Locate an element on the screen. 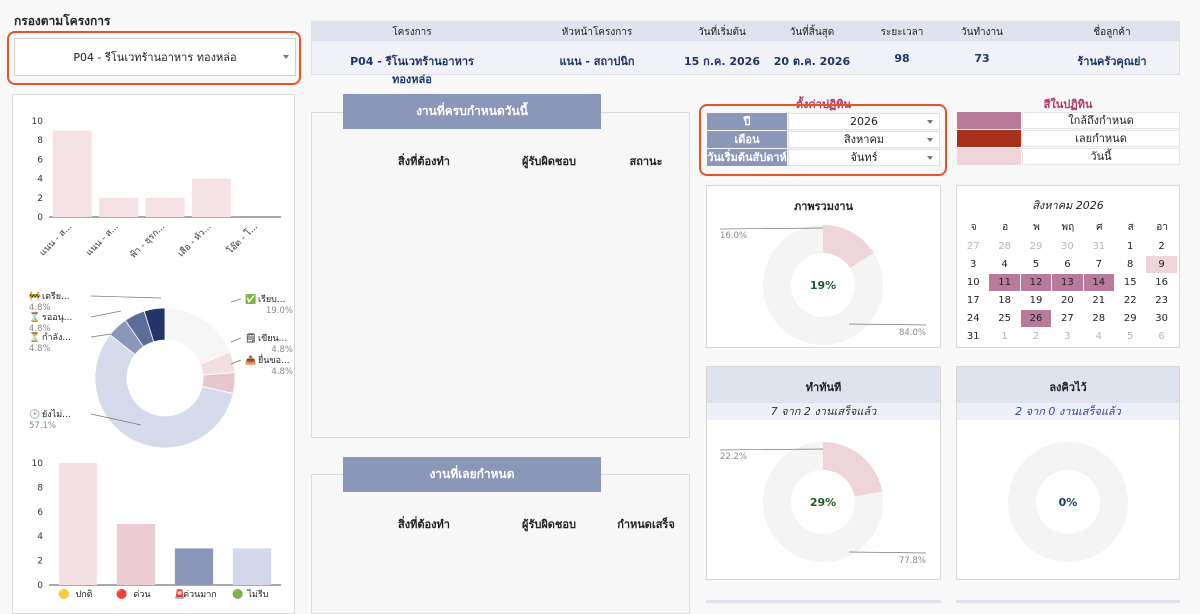  calendar-colors-title: สีในปฏิทิน is located at coordinates (1068, 104).